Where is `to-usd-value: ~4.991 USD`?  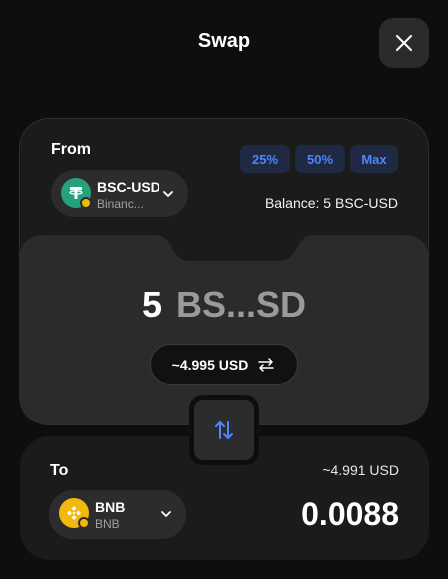
to-usd-value: ~4.991 USD is located at coordinates (360, 470).